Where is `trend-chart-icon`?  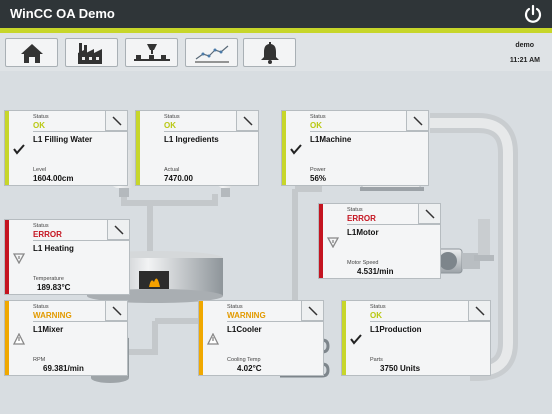
trend-chart-icon is located at coordinates (211, 53).